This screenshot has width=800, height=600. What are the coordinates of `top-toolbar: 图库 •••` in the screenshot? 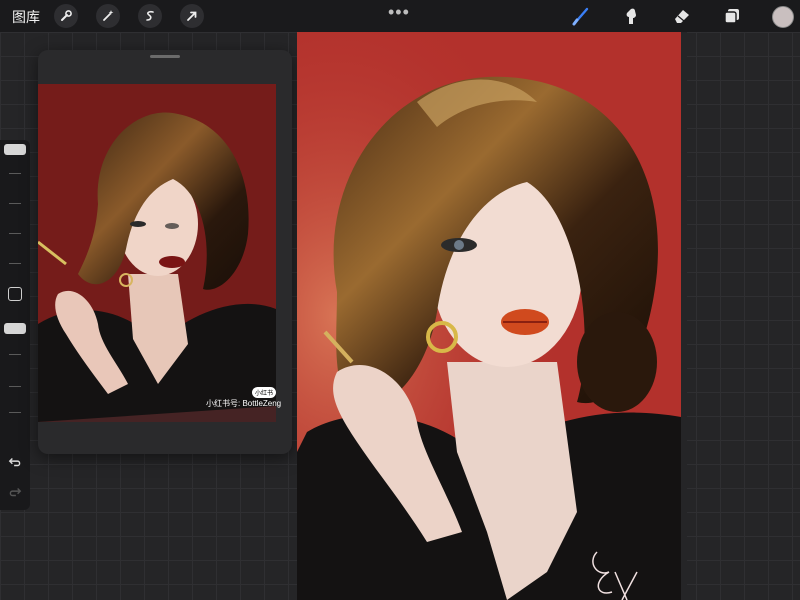 It's located at (400, 16).